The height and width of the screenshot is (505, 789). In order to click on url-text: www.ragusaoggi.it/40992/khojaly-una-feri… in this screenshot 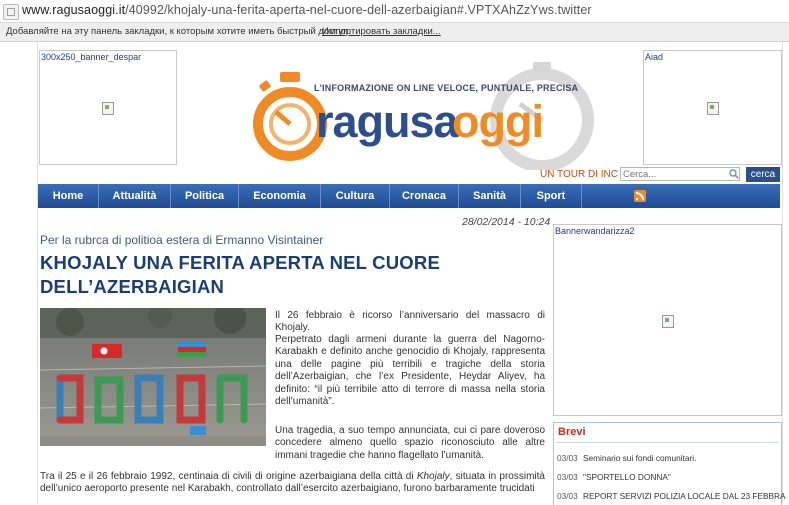, I will do `click(307, 10)`.